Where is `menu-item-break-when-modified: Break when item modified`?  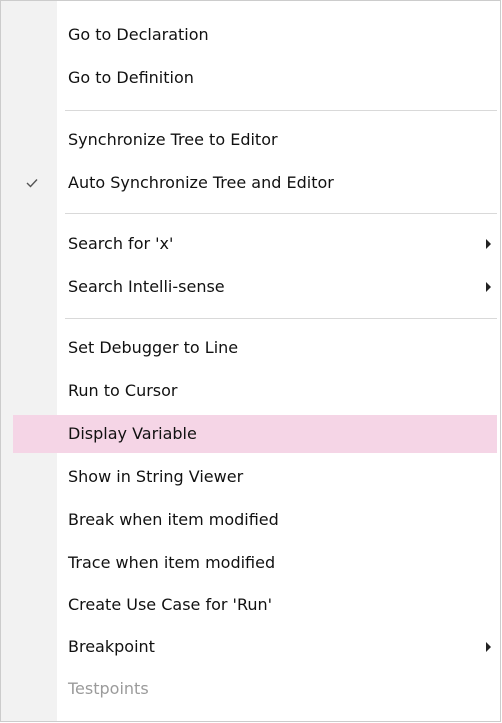
menu-item-break-when-modified: Break when item modified is located at coordinates (255, 520).